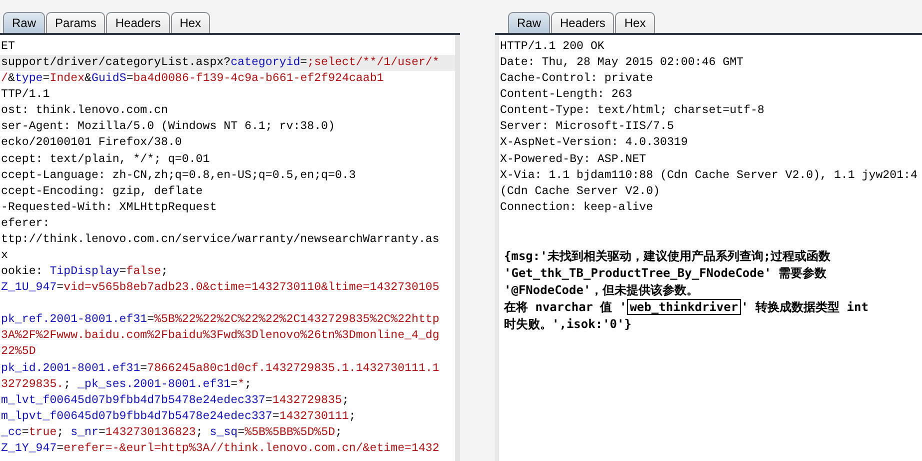 The height and width of the screenshot is (461, 922). What do you see at coordinates (576, 208) in the screenshot?
I see `response-header-line: Connection: keep-alive` at bounding box center [576, 208].